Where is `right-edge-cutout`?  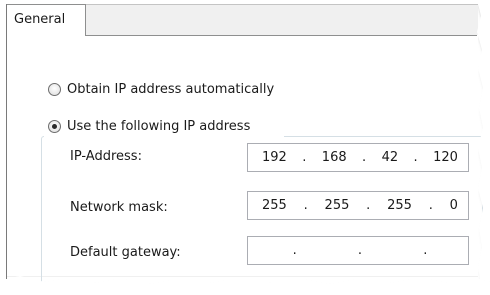 right-edge-cutout is located at coordinates (483, 142).